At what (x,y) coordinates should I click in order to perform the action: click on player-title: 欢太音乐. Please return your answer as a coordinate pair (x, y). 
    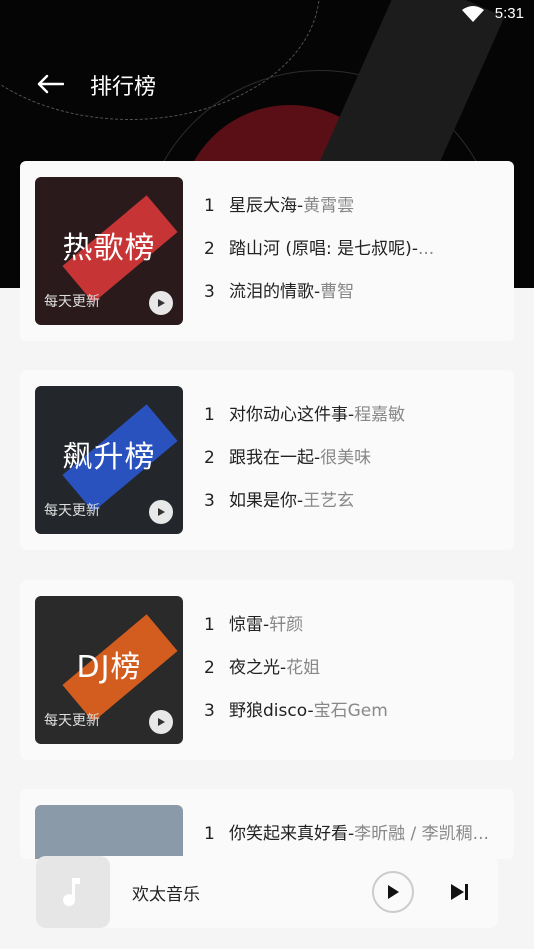
    Looking at the image, I should click on (166, 895).